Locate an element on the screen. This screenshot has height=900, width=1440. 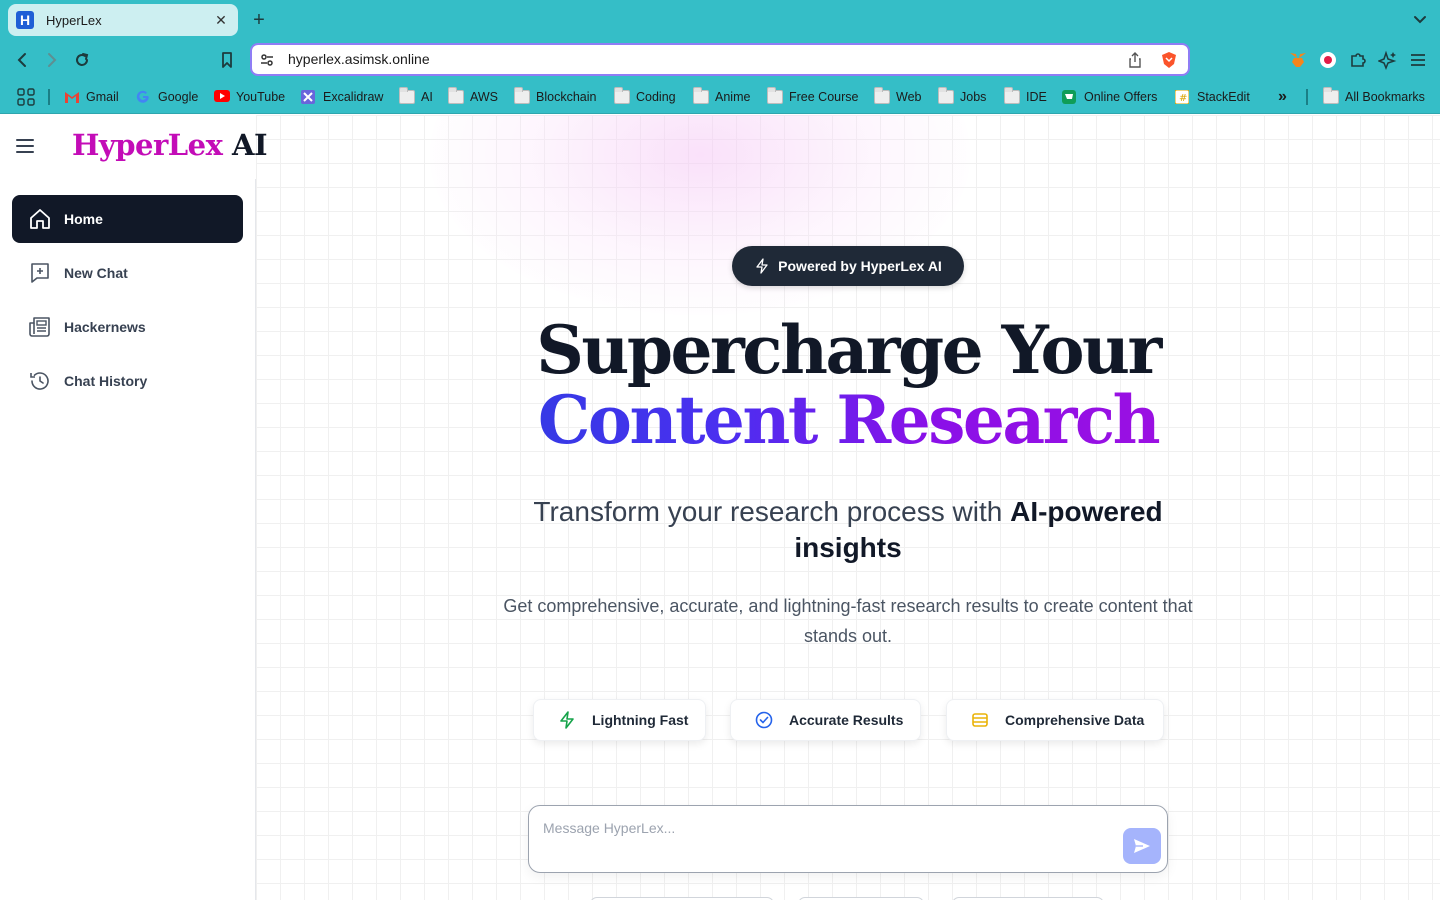
feature-lightning-fast: Lightning Fast is located at coordinates (619, 720).